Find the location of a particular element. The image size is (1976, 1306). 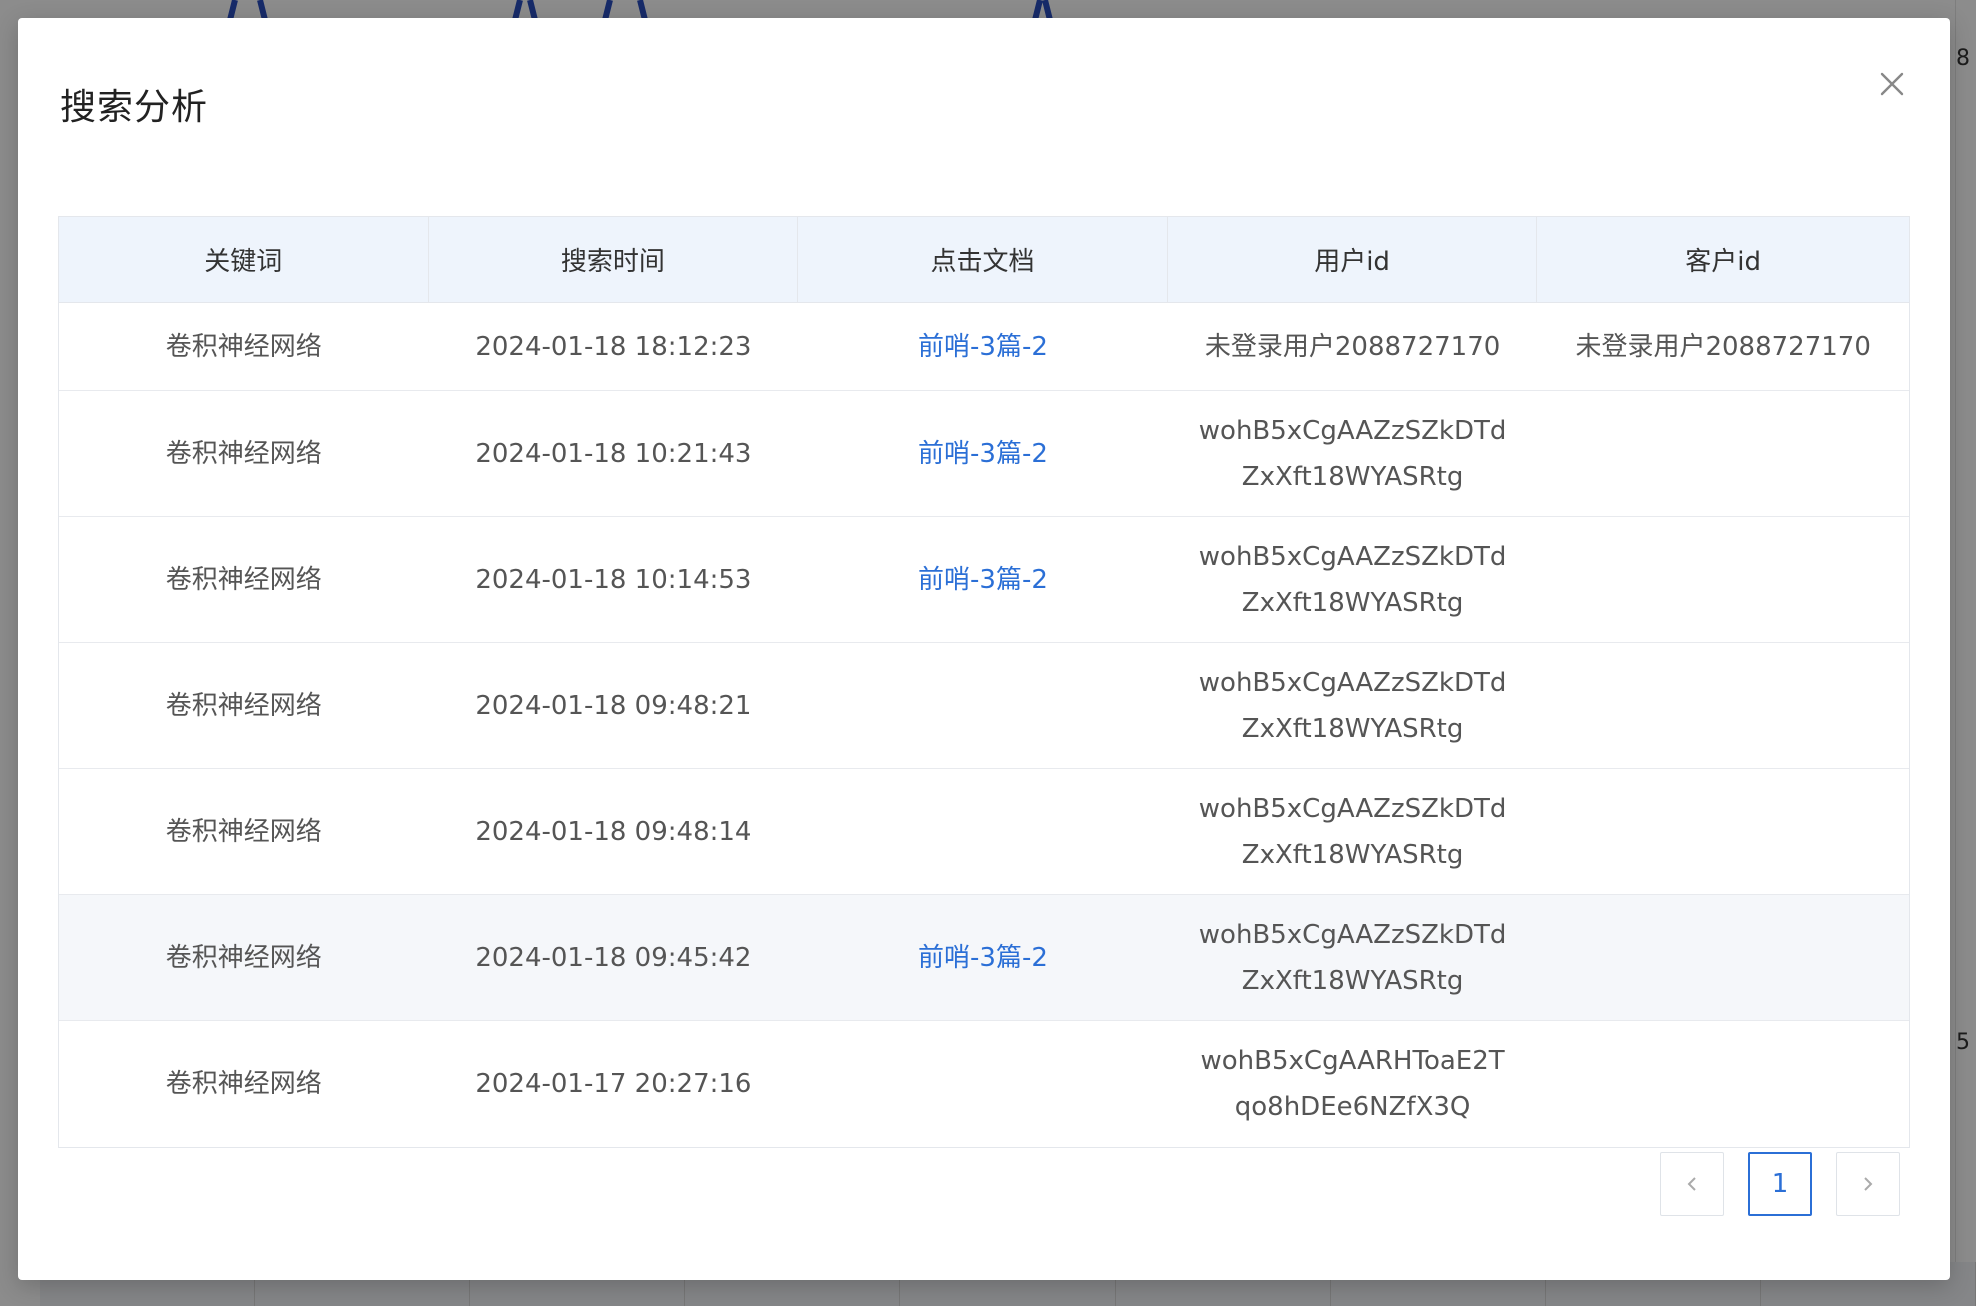

close-icon is located at coordinates (1892, 84).